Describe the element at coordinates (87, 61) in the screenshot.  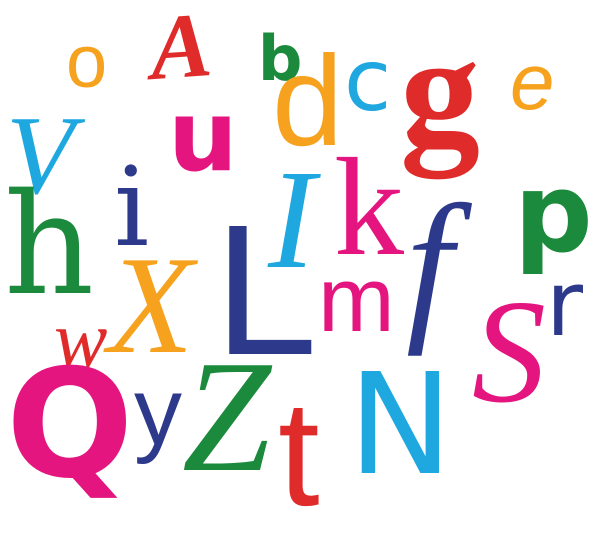
I see `letter-o: o` at that location.